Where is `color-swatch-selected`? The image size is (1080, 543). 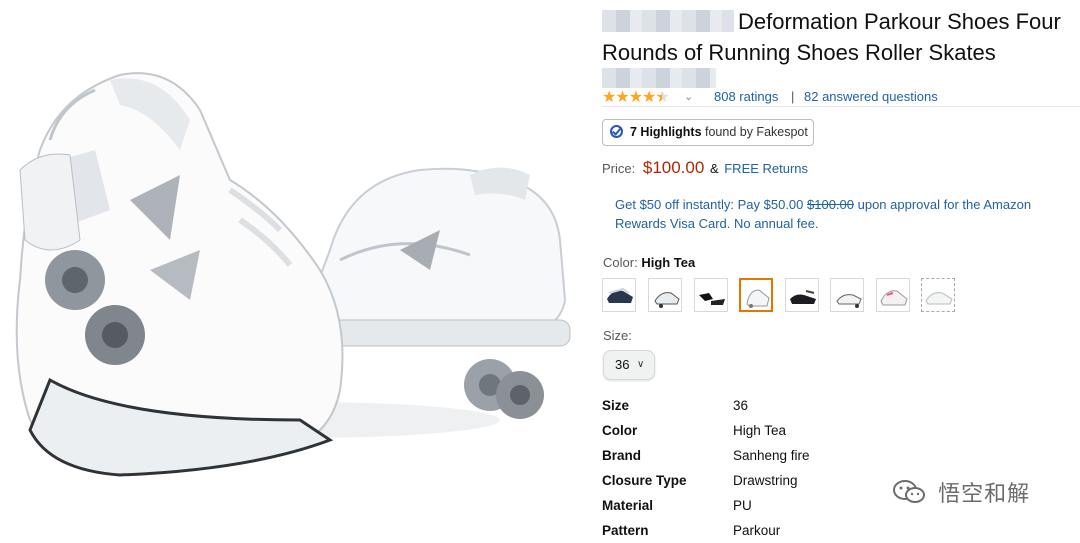
color-swatch-selected is located at coordinates (756, 295).